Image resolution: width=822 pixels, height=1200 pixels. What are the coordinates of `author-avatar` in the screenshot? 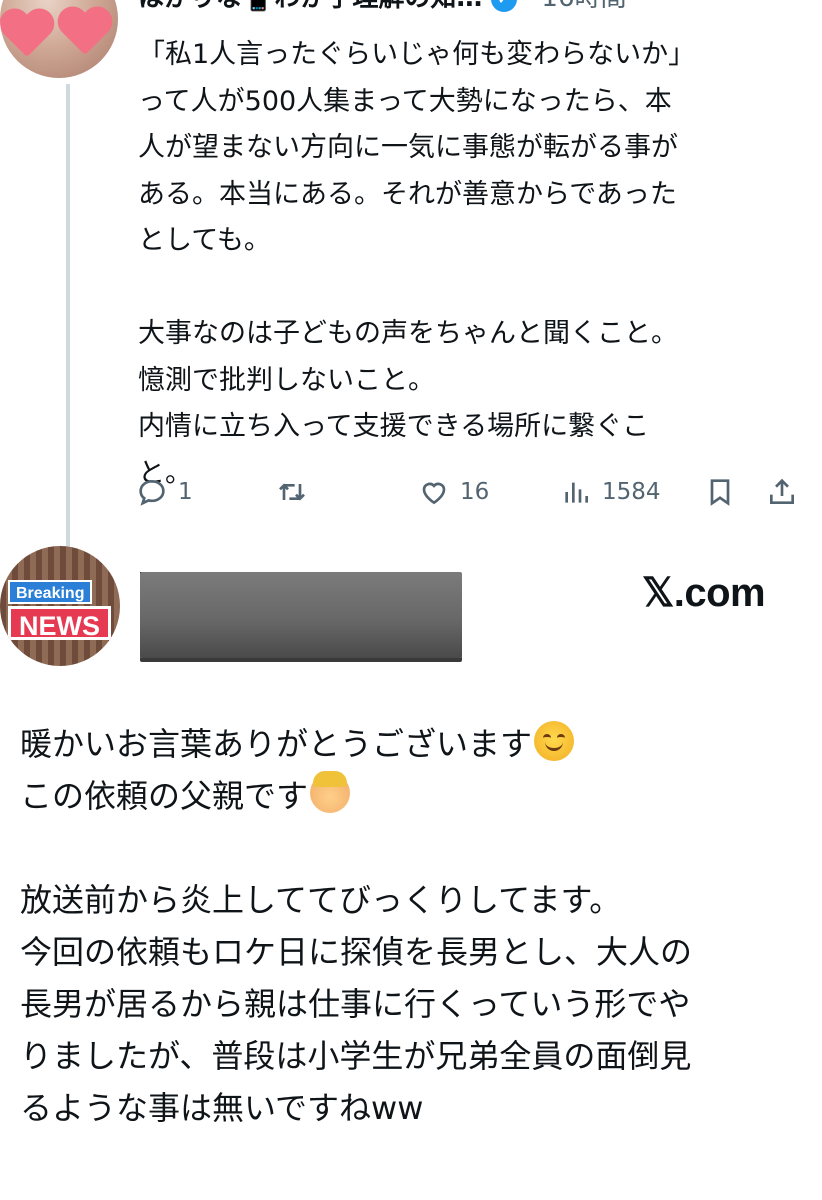 It's located at (59, 39).